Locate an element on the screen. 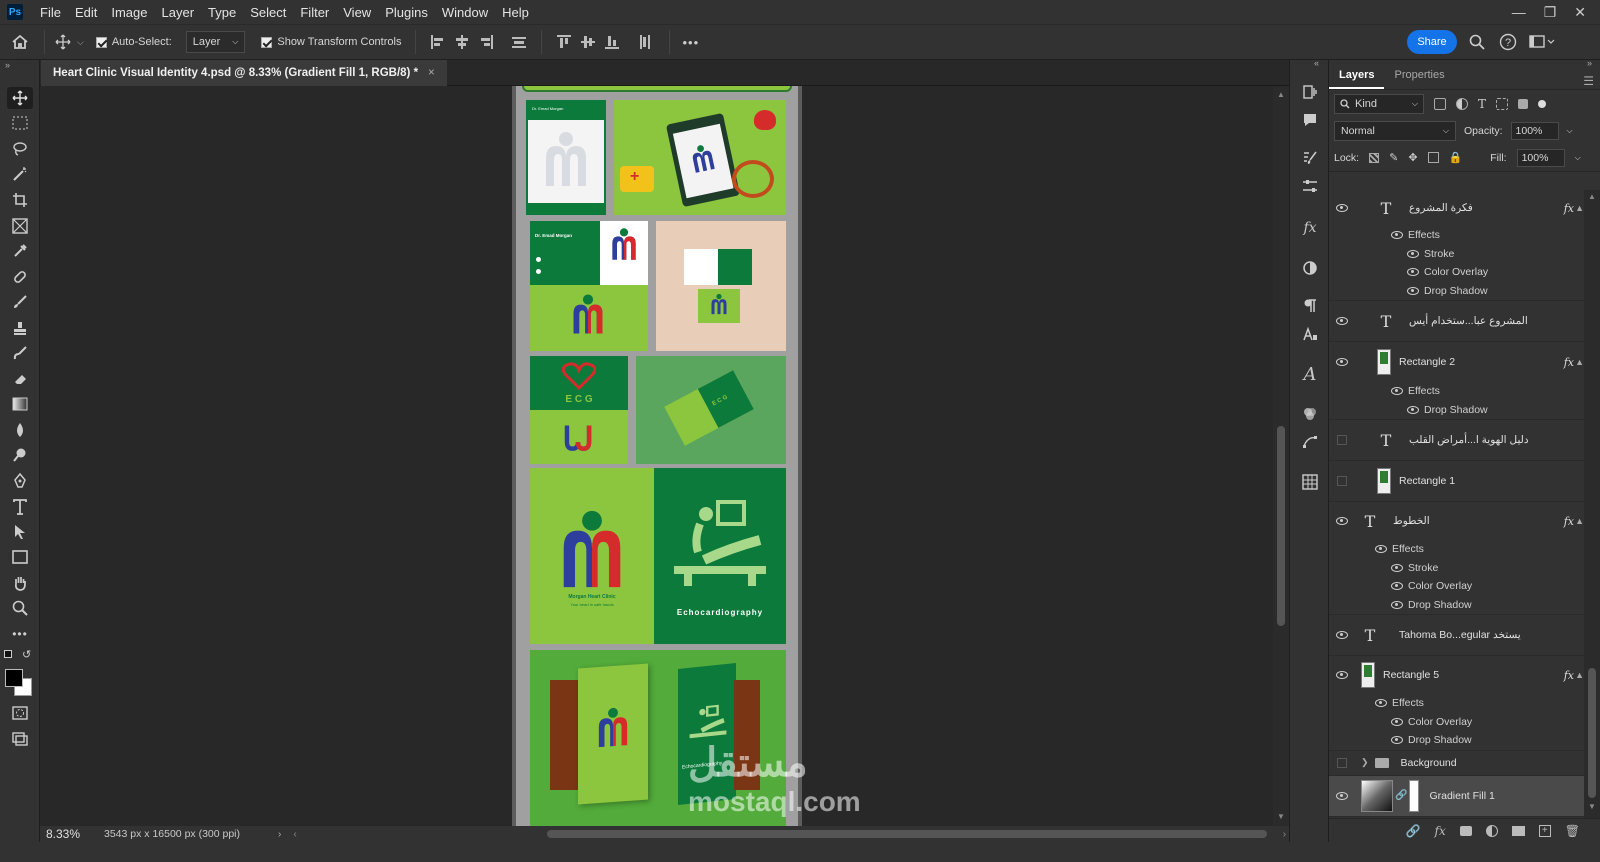 Image resolution: width=1600 pixels, height=862 pixels. filter-toggle-icon is located at coordinates (1542, 104).